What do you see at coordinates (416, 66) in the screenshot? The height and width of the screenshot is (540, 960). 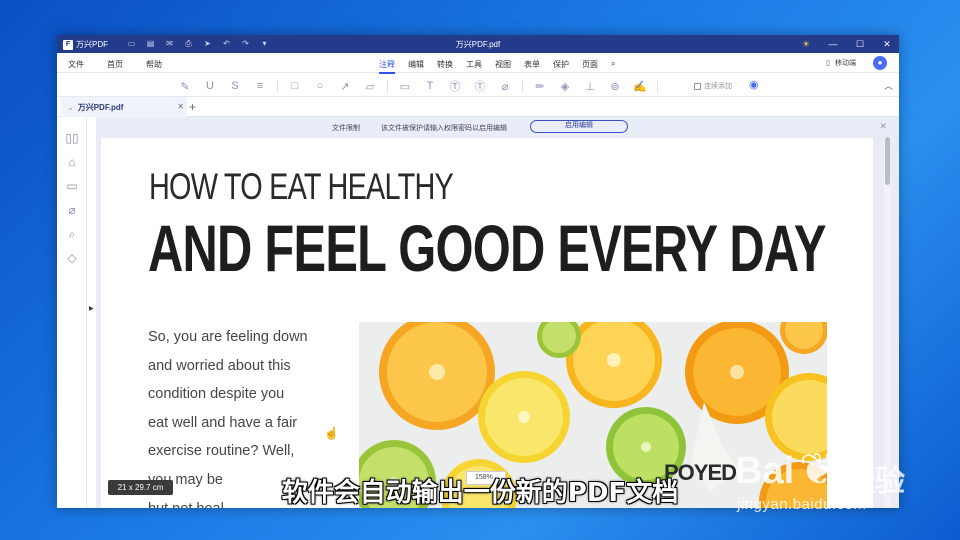 I see `tab-edit: 编辑` at bounding box center [416, 66].